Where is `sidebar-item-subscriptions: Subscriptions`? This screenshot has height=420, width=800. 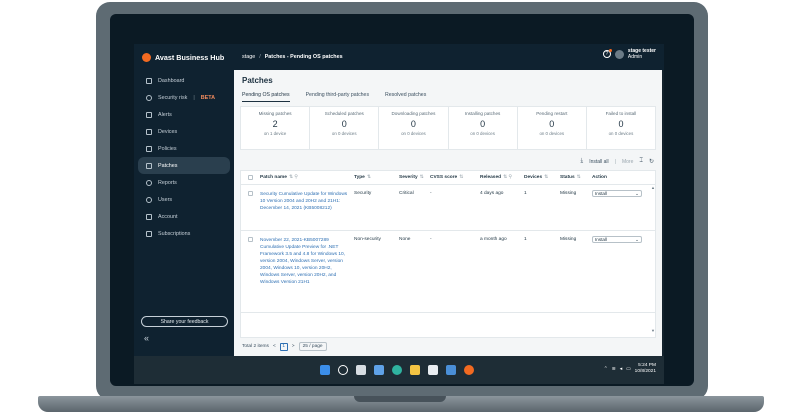
sidebar-item-subscriptions: Subscriptions is located at coordinates (184, 233).